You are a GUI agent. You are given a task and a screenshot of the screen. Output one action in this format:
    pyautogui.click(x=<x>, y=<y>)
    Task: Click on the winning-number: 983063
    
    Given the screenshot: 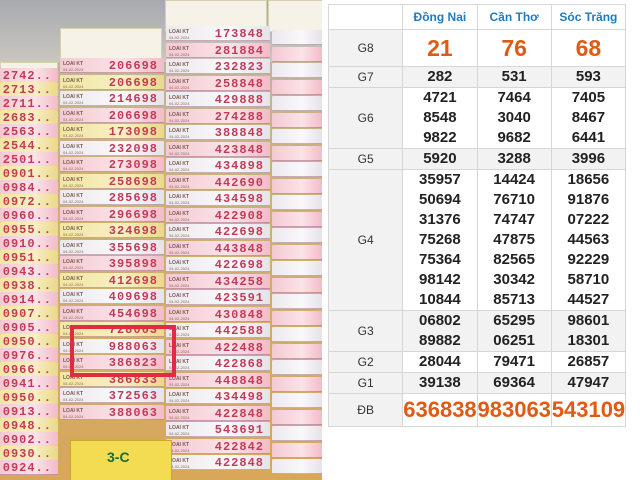 What is the action you would take?
    pyautogui.click(x=514, y=409)
    